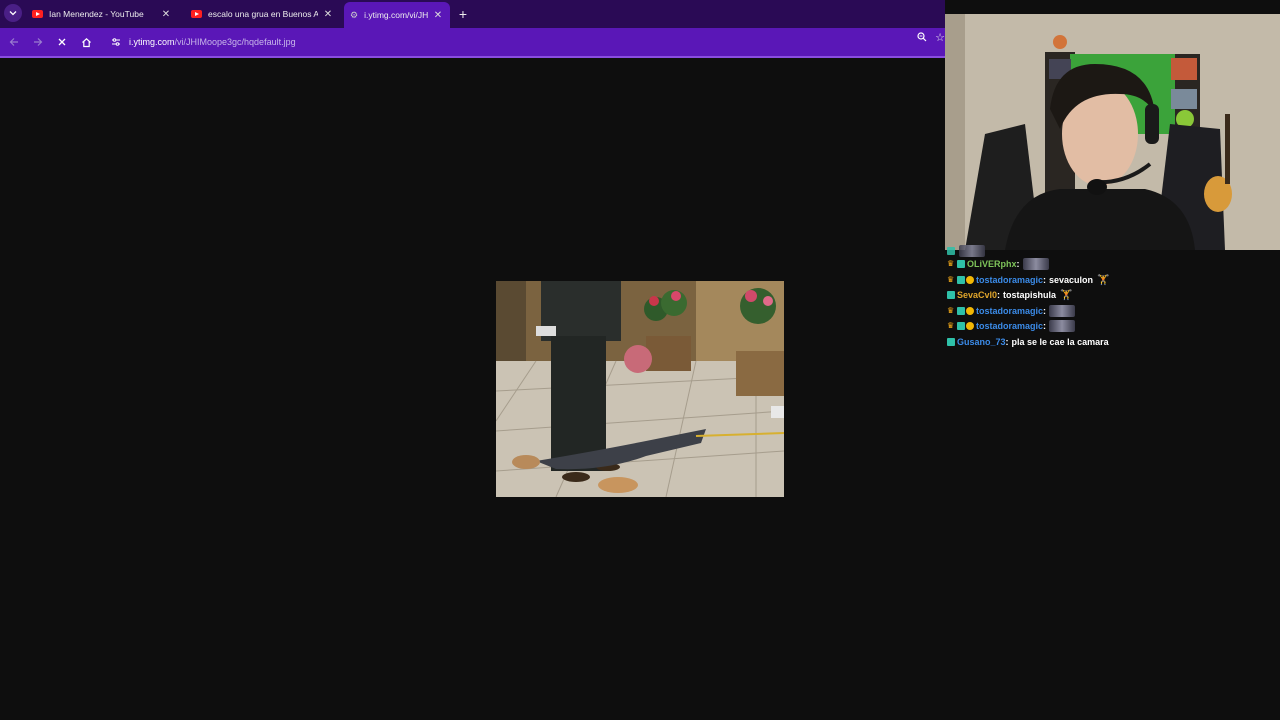 The width and height of the screenshot is (1280, 720). Describe the element at coordinates (235, 42) in the screenshot. I see `url-path: /vi/JHIMoope3gc/hqdefault.jpg` at that location.